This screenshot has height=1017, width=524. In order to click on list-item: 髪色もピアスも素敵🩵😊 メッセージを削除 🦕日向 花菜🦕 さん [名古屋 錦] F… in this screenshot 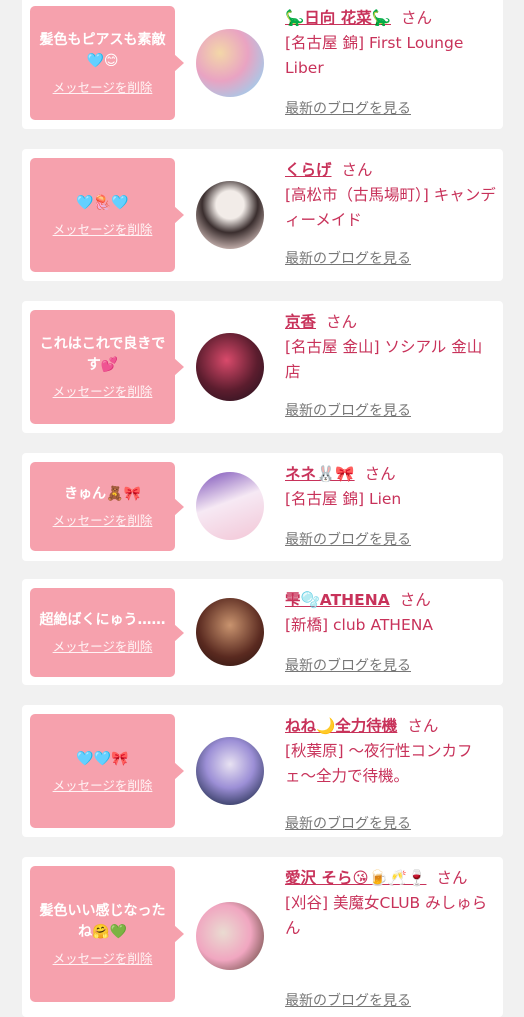, I will do `click(262, 64)`.